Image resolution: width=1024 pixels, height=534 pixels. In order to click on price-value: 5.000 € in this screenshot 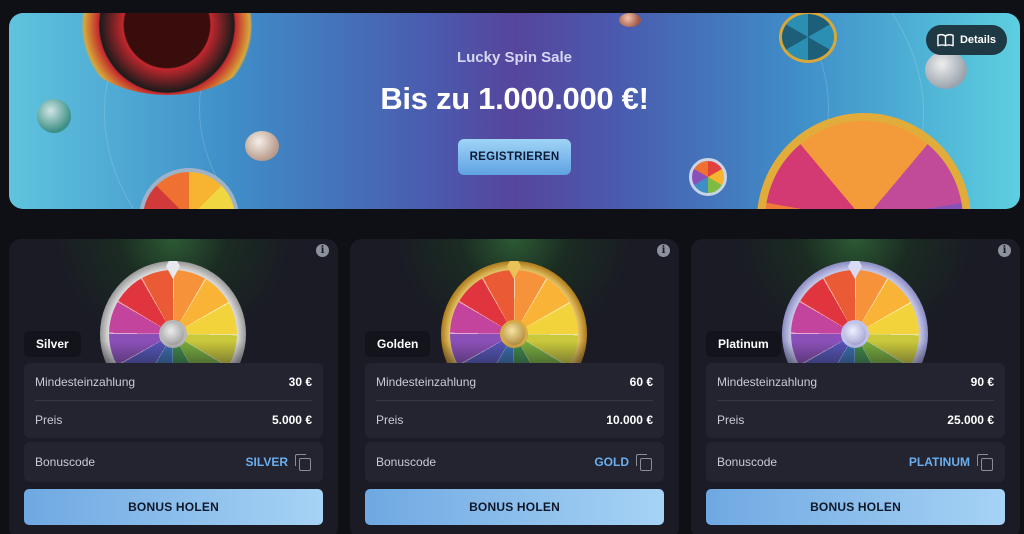, I will do `click(291, 420)`.